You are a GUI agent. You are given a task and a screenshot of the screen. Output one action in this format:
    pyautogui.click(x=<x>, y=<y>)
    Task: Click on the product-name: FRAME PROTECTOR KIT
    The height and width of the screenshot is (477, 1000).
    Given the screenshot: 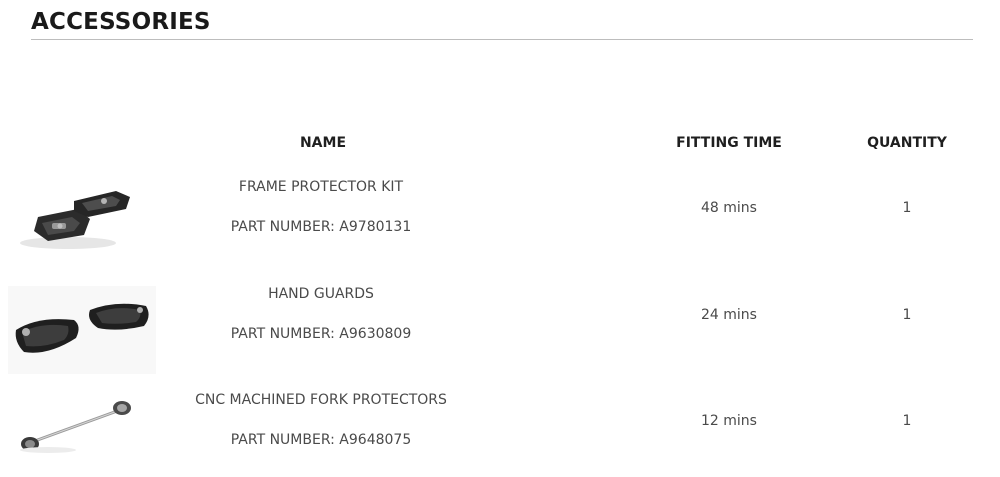 What is the action you would take?
    pyautogui.click(x=321, y=187)
    